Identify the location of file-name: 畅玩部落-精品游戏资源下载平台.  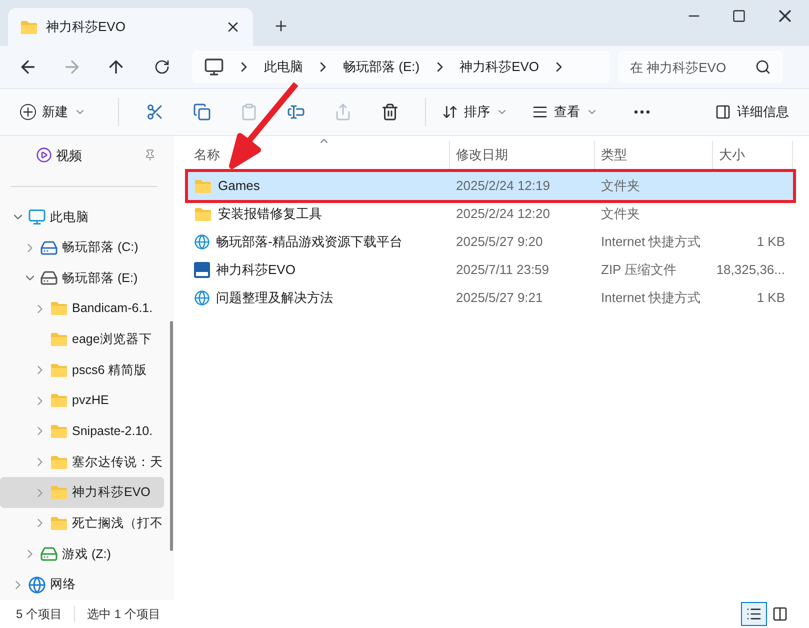
(309, 242).